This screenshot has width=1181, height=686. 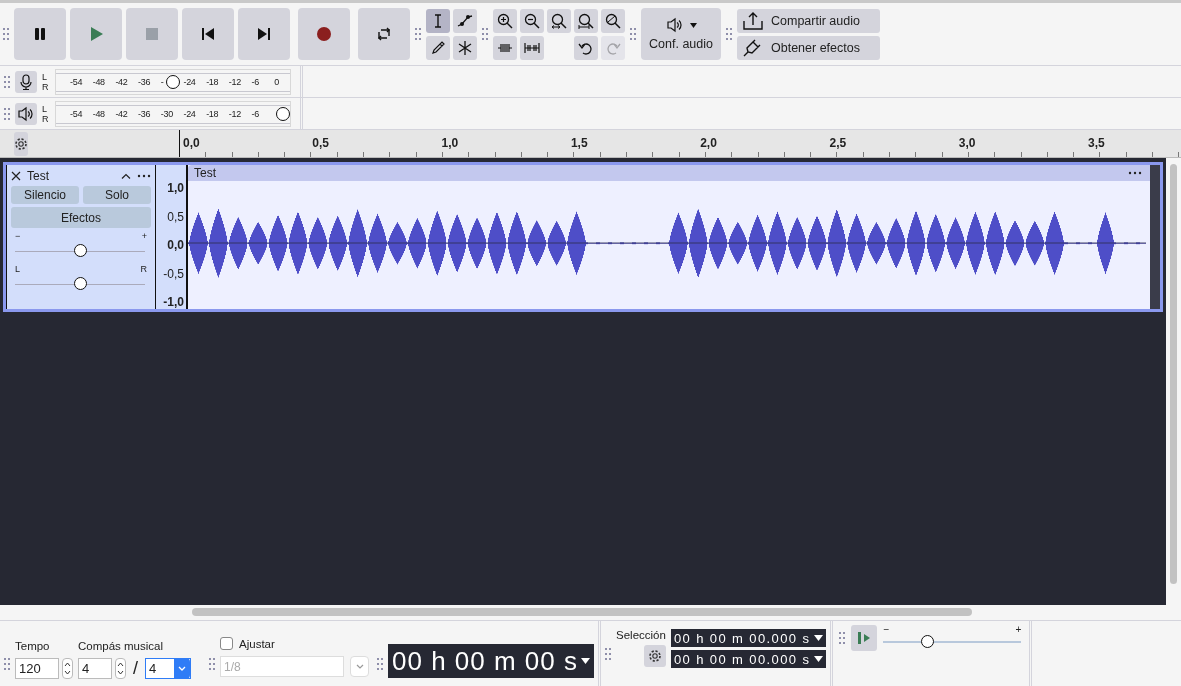 What do you see at coordinates (173, 273) in the screenshot?
I see `amplitude-label: -0,5` at bounding box center [173, 273].